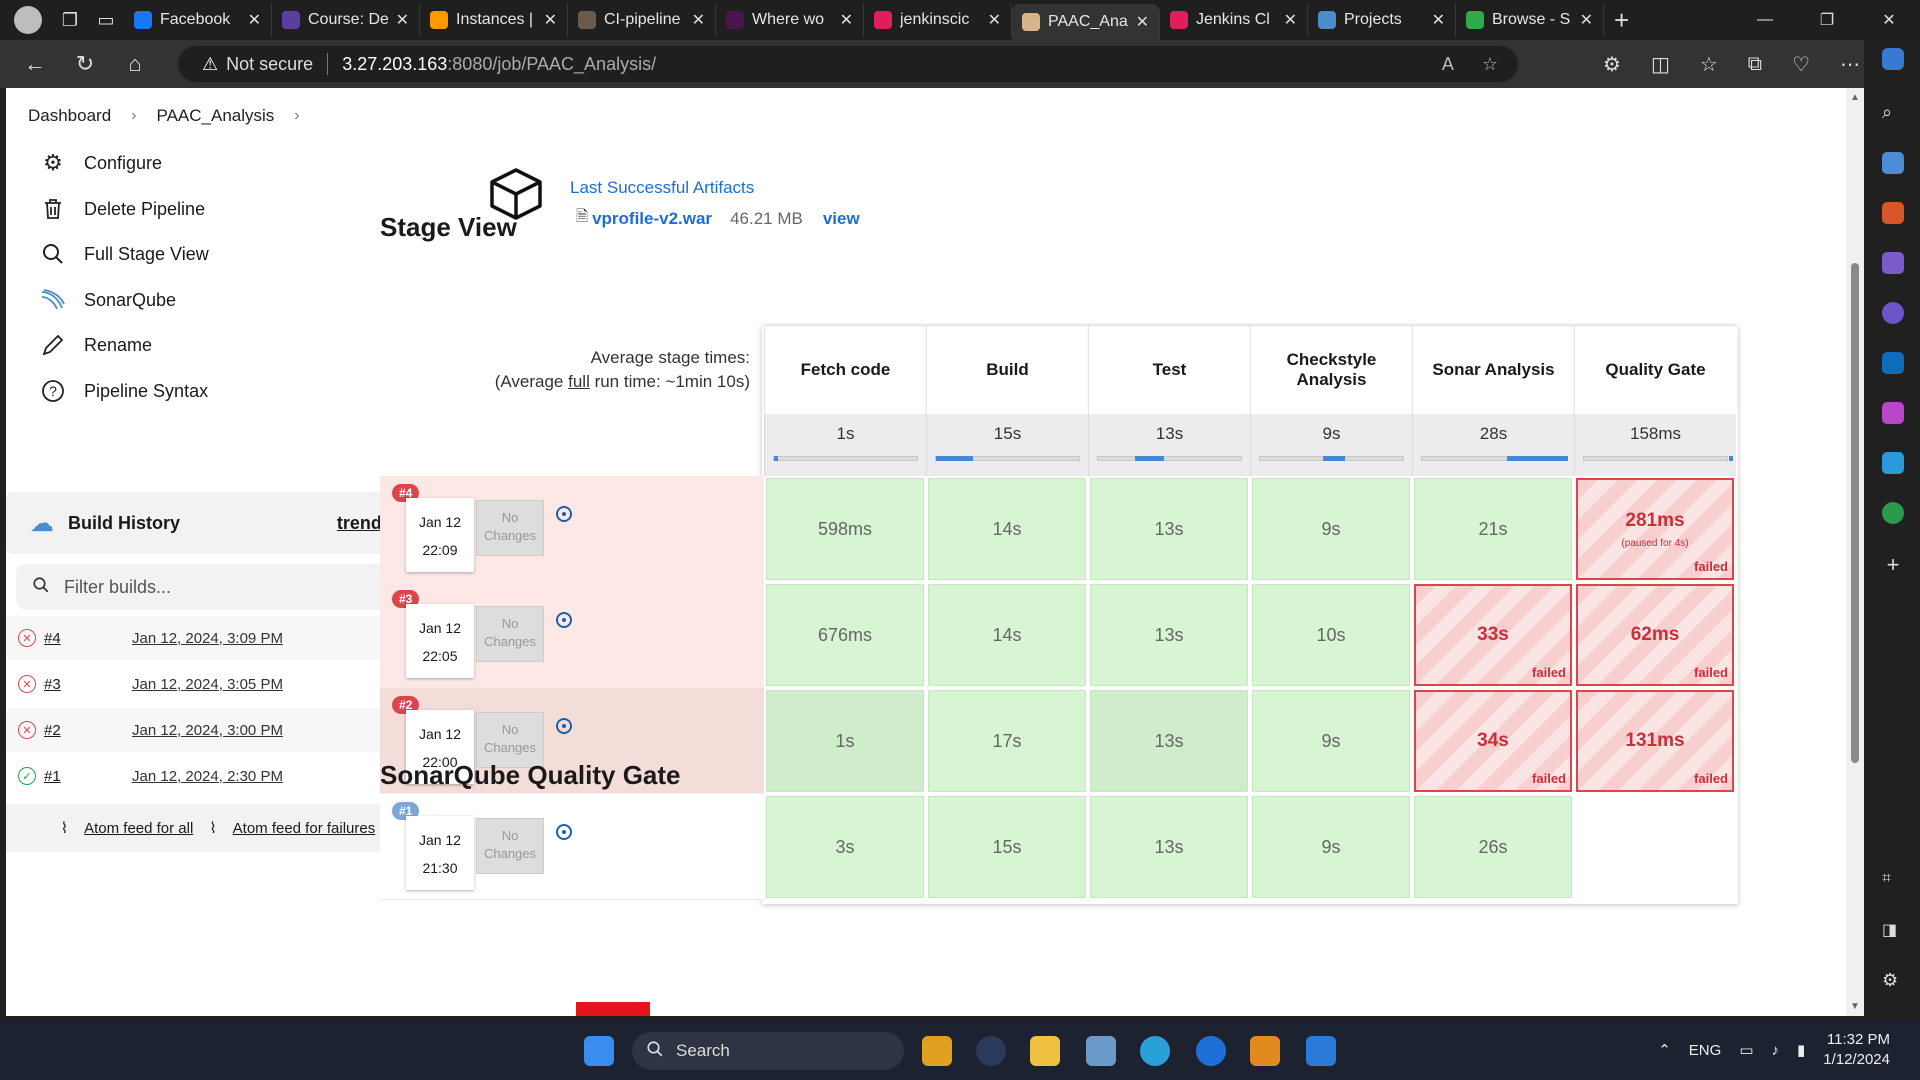 The height and width of the screenshot is (1080, 1920). What do you see at coordinates (1827, 20) in the screenshot?
I see `restore-button: ❐` at bounding box center [1827, 20].